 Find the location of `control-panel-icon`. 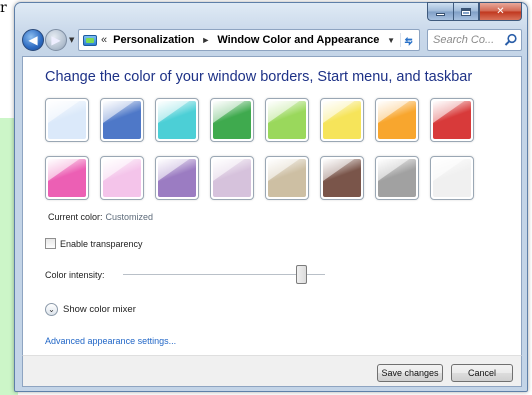

control-panel-icon is located at coordinates (90, 40).